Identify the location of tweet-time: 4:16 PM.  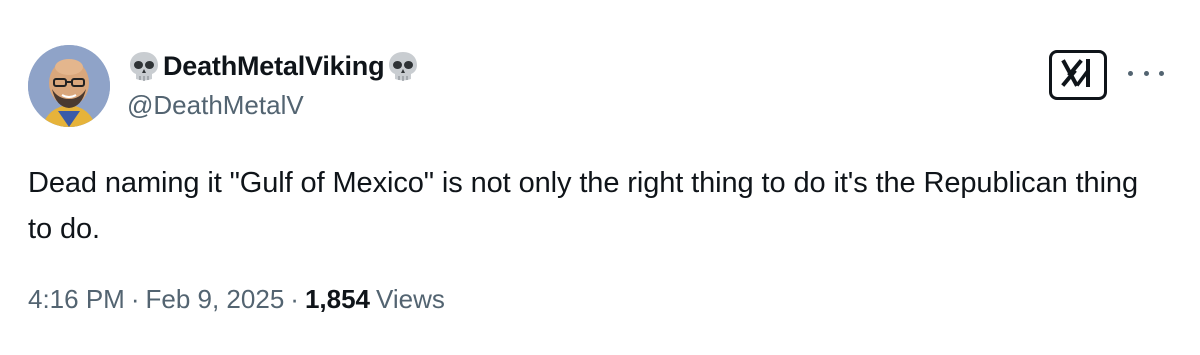
(76, 299).